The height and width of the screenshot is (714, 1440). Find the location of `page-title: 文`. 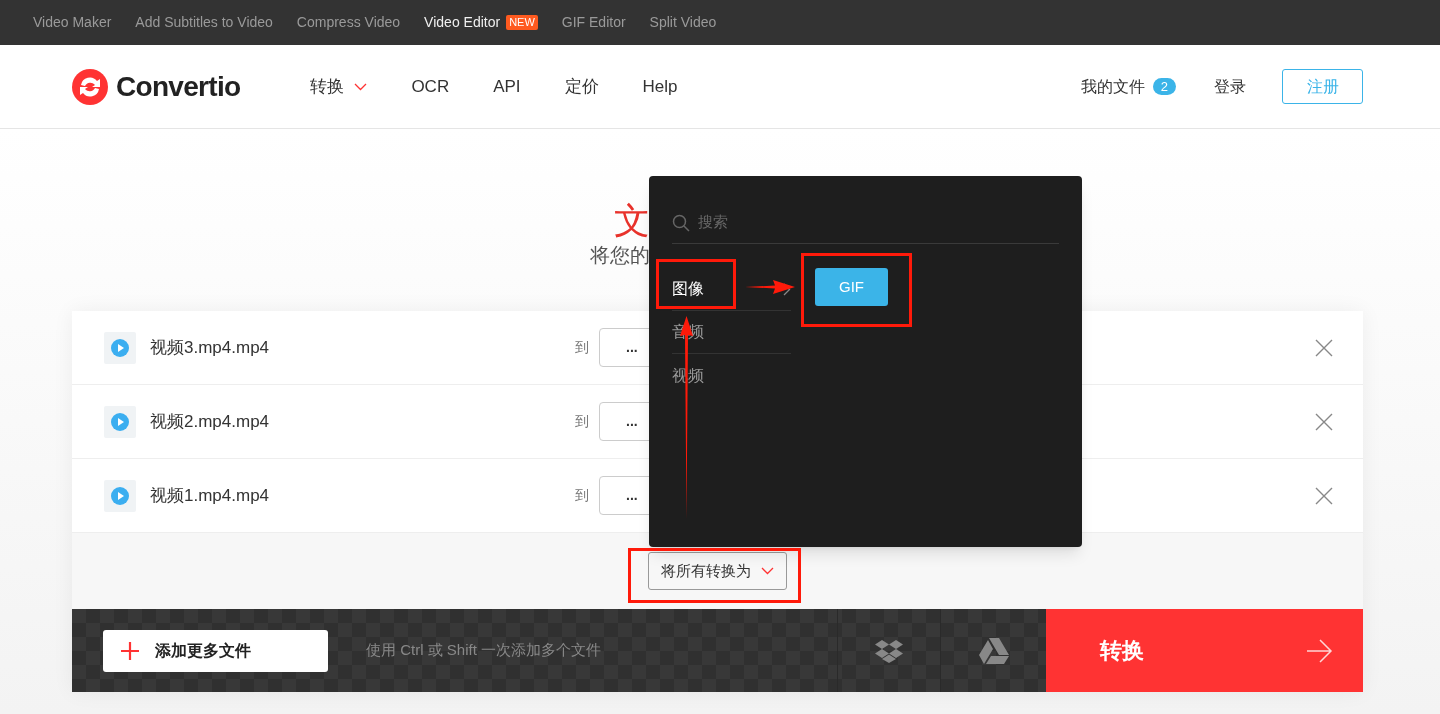

page-title: 文 is located at coordinates (632, 221).